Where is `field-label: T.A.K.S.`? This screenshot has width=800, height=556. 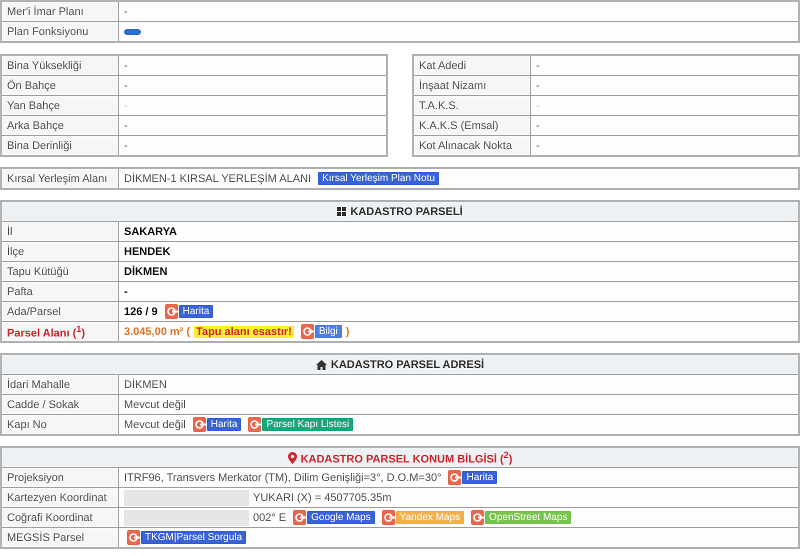
field-label: T.A.K.S. is located at coordinates (471, 106).